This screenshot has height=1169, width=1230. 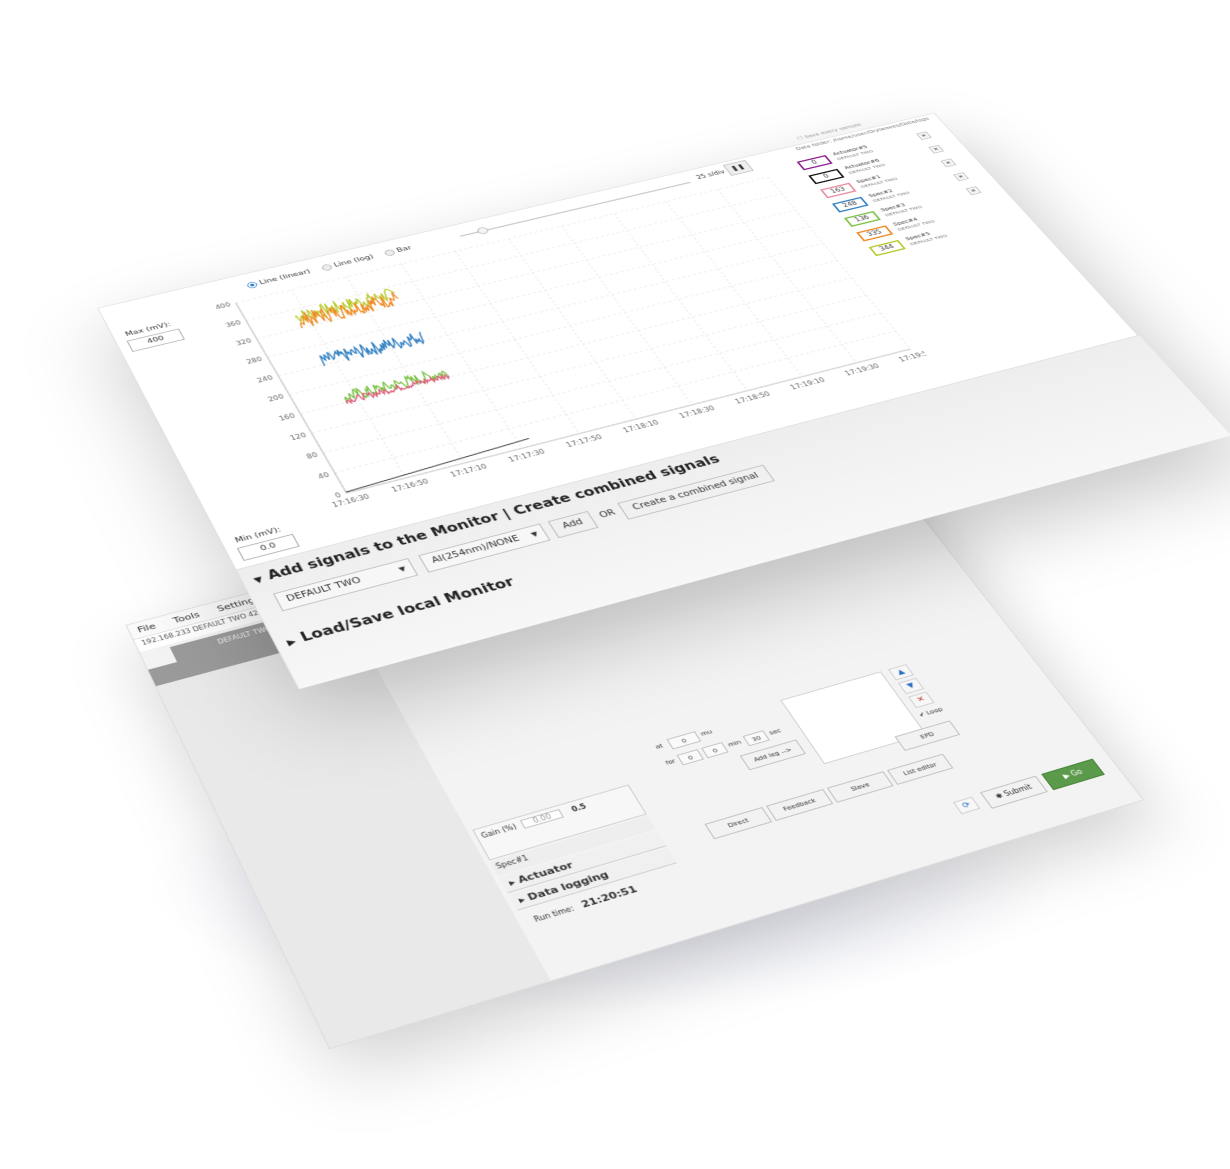 I want to click on gain-extra-value: 0.5, so click(x=579, y=808).